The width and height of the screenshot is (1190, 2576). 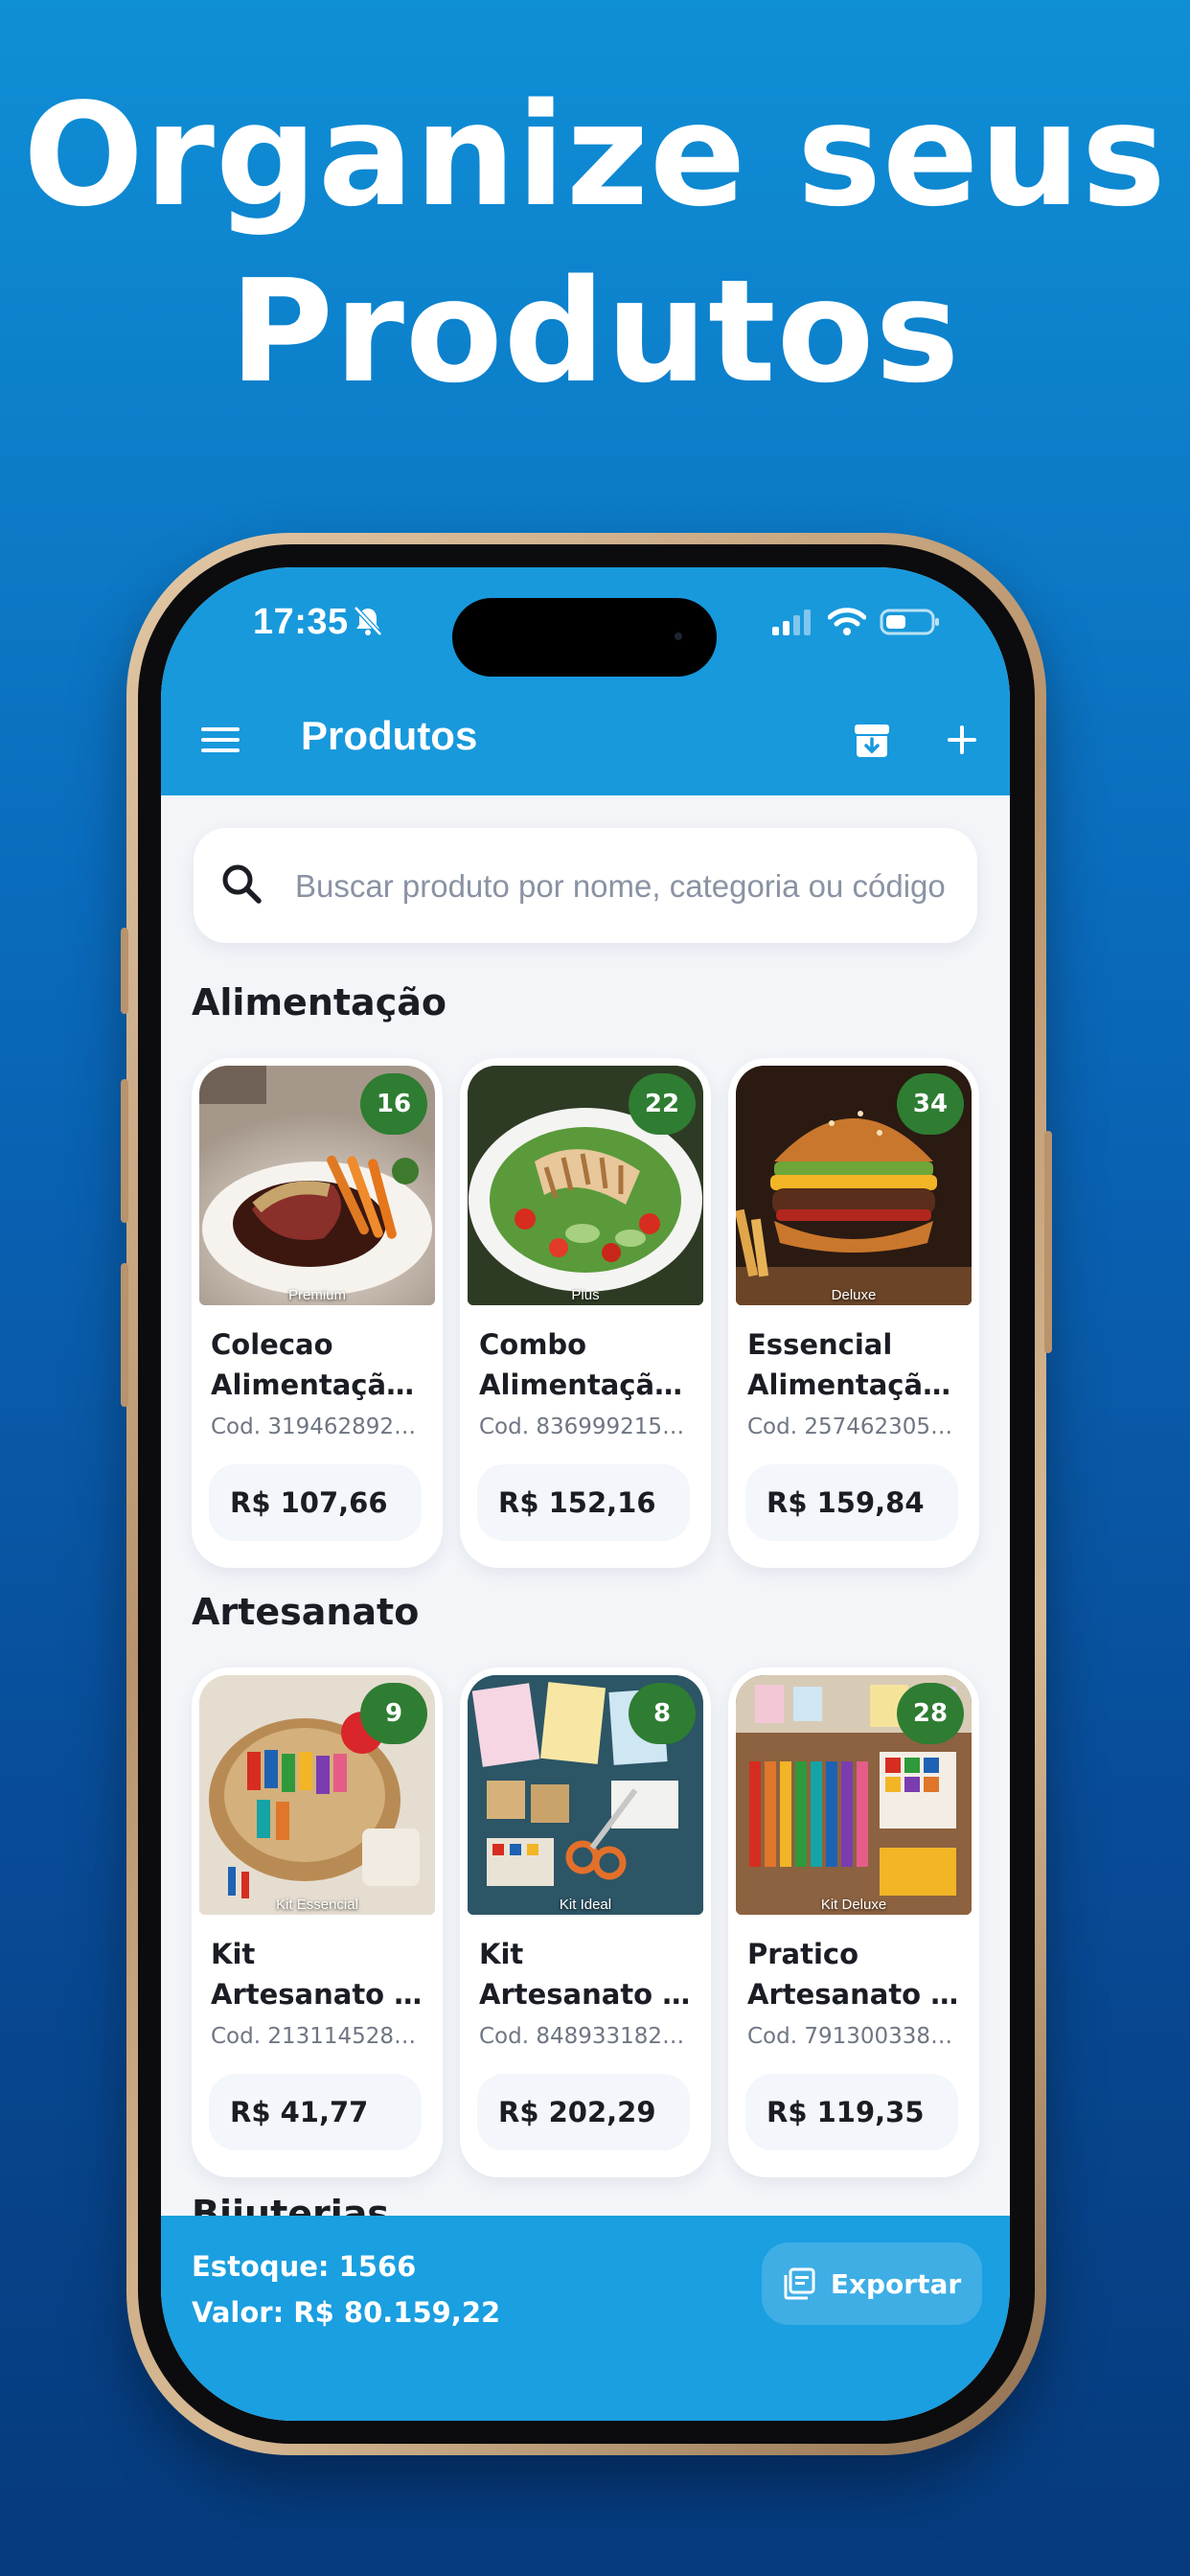 I want to click on product-price: R$ 159,84, so click(x=852, y=1502).